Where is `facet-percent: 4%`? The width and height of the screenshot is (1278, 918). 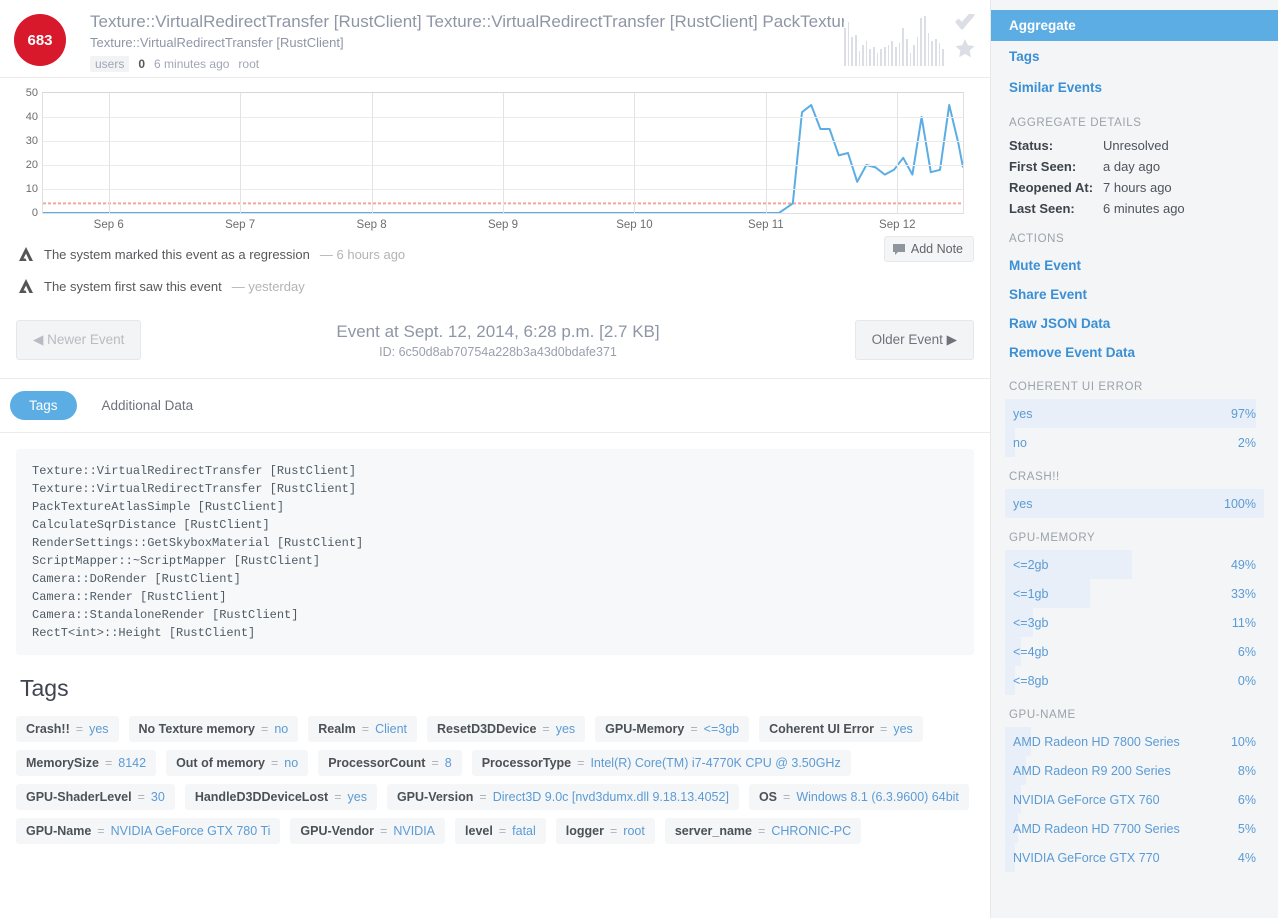
facet-percent: 4% is located at coordinates (1246, 857).